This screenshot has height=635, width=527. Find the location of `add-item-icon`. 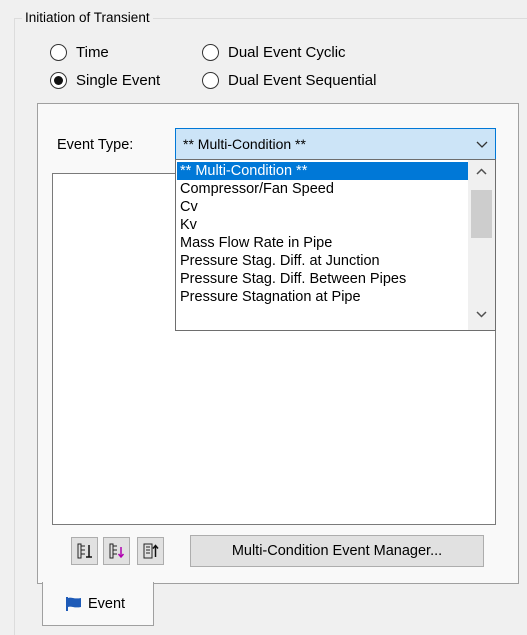

add-item-icon is located at coordinates (84, 551).